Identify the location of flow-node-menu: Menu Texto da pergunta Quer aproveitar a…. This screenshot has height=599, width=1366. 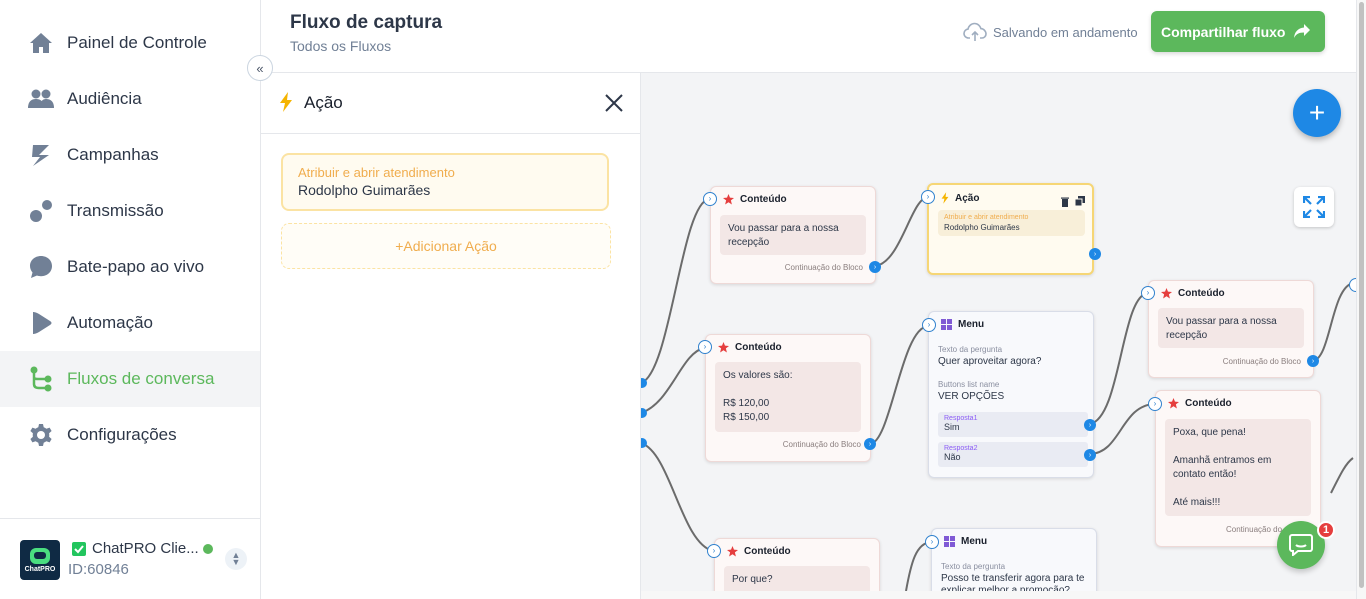
(1011, 394).